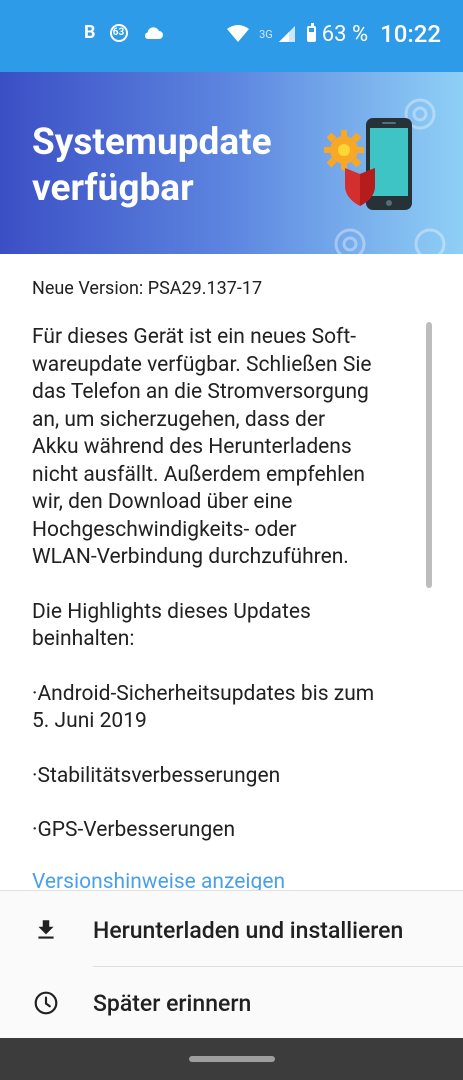 Image resolution: width=463 pixels, height=1080 pixels. What do you see at coordinates (238, 33) in the screenshot?
I see `wifi-icon` at bounding box center [238, 33].